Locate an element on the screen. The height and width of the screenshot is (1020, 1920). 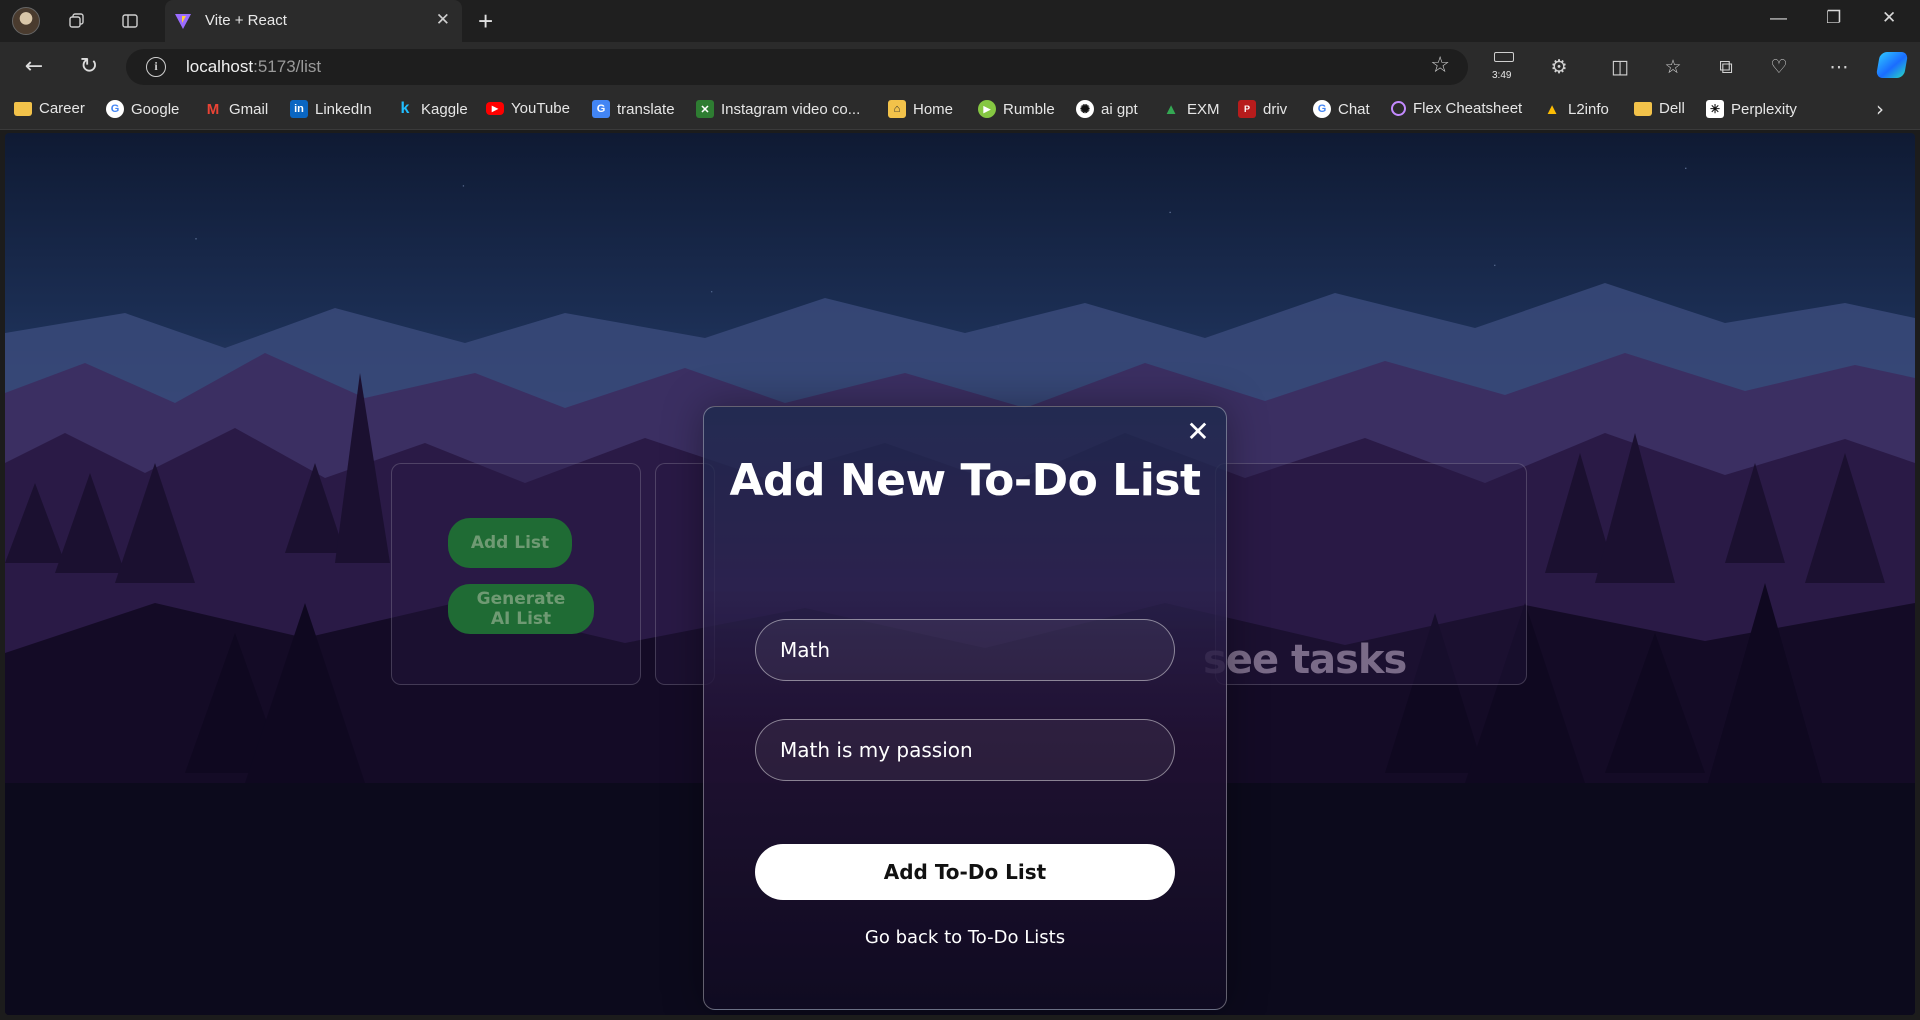
address-bar: i localhost:5173/list ☆ is located at coordinates (797, 67).